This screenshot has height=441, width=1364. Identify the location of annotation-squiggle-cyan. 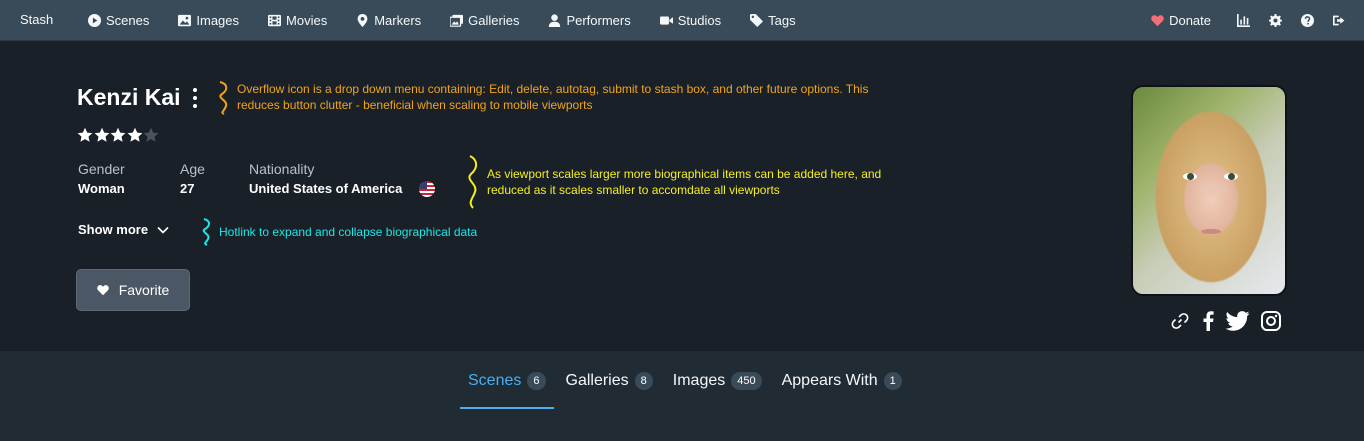
(206, 232).